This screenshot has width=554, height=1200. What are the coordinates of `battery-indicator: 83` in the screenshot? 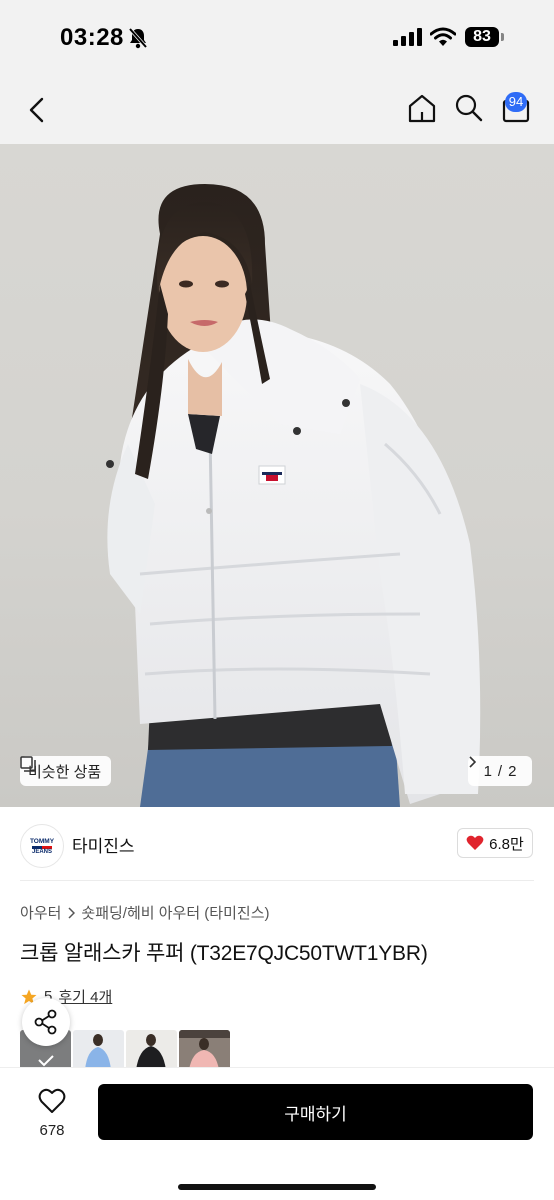 It's located at (482, 37).